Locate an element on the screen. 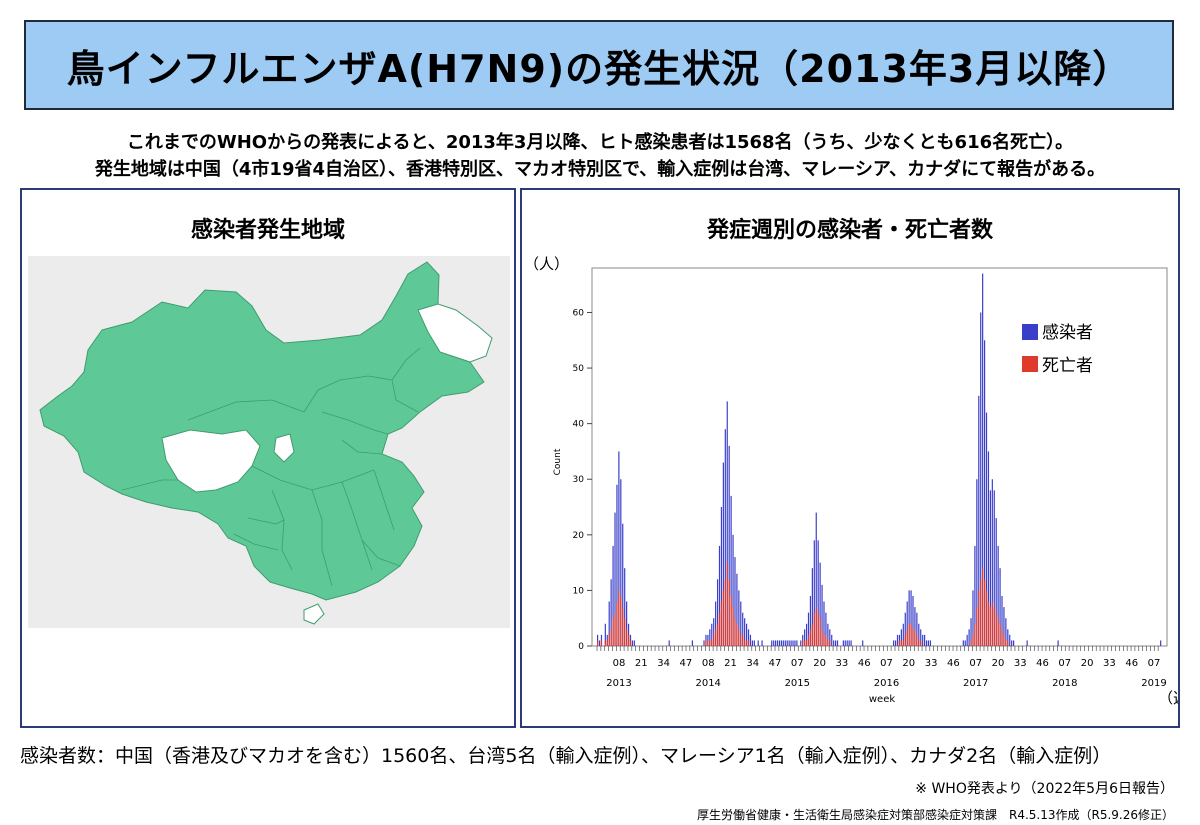 The image size is (1200, 825). y-tick-label: 30 is located at coordinates (579, 480).